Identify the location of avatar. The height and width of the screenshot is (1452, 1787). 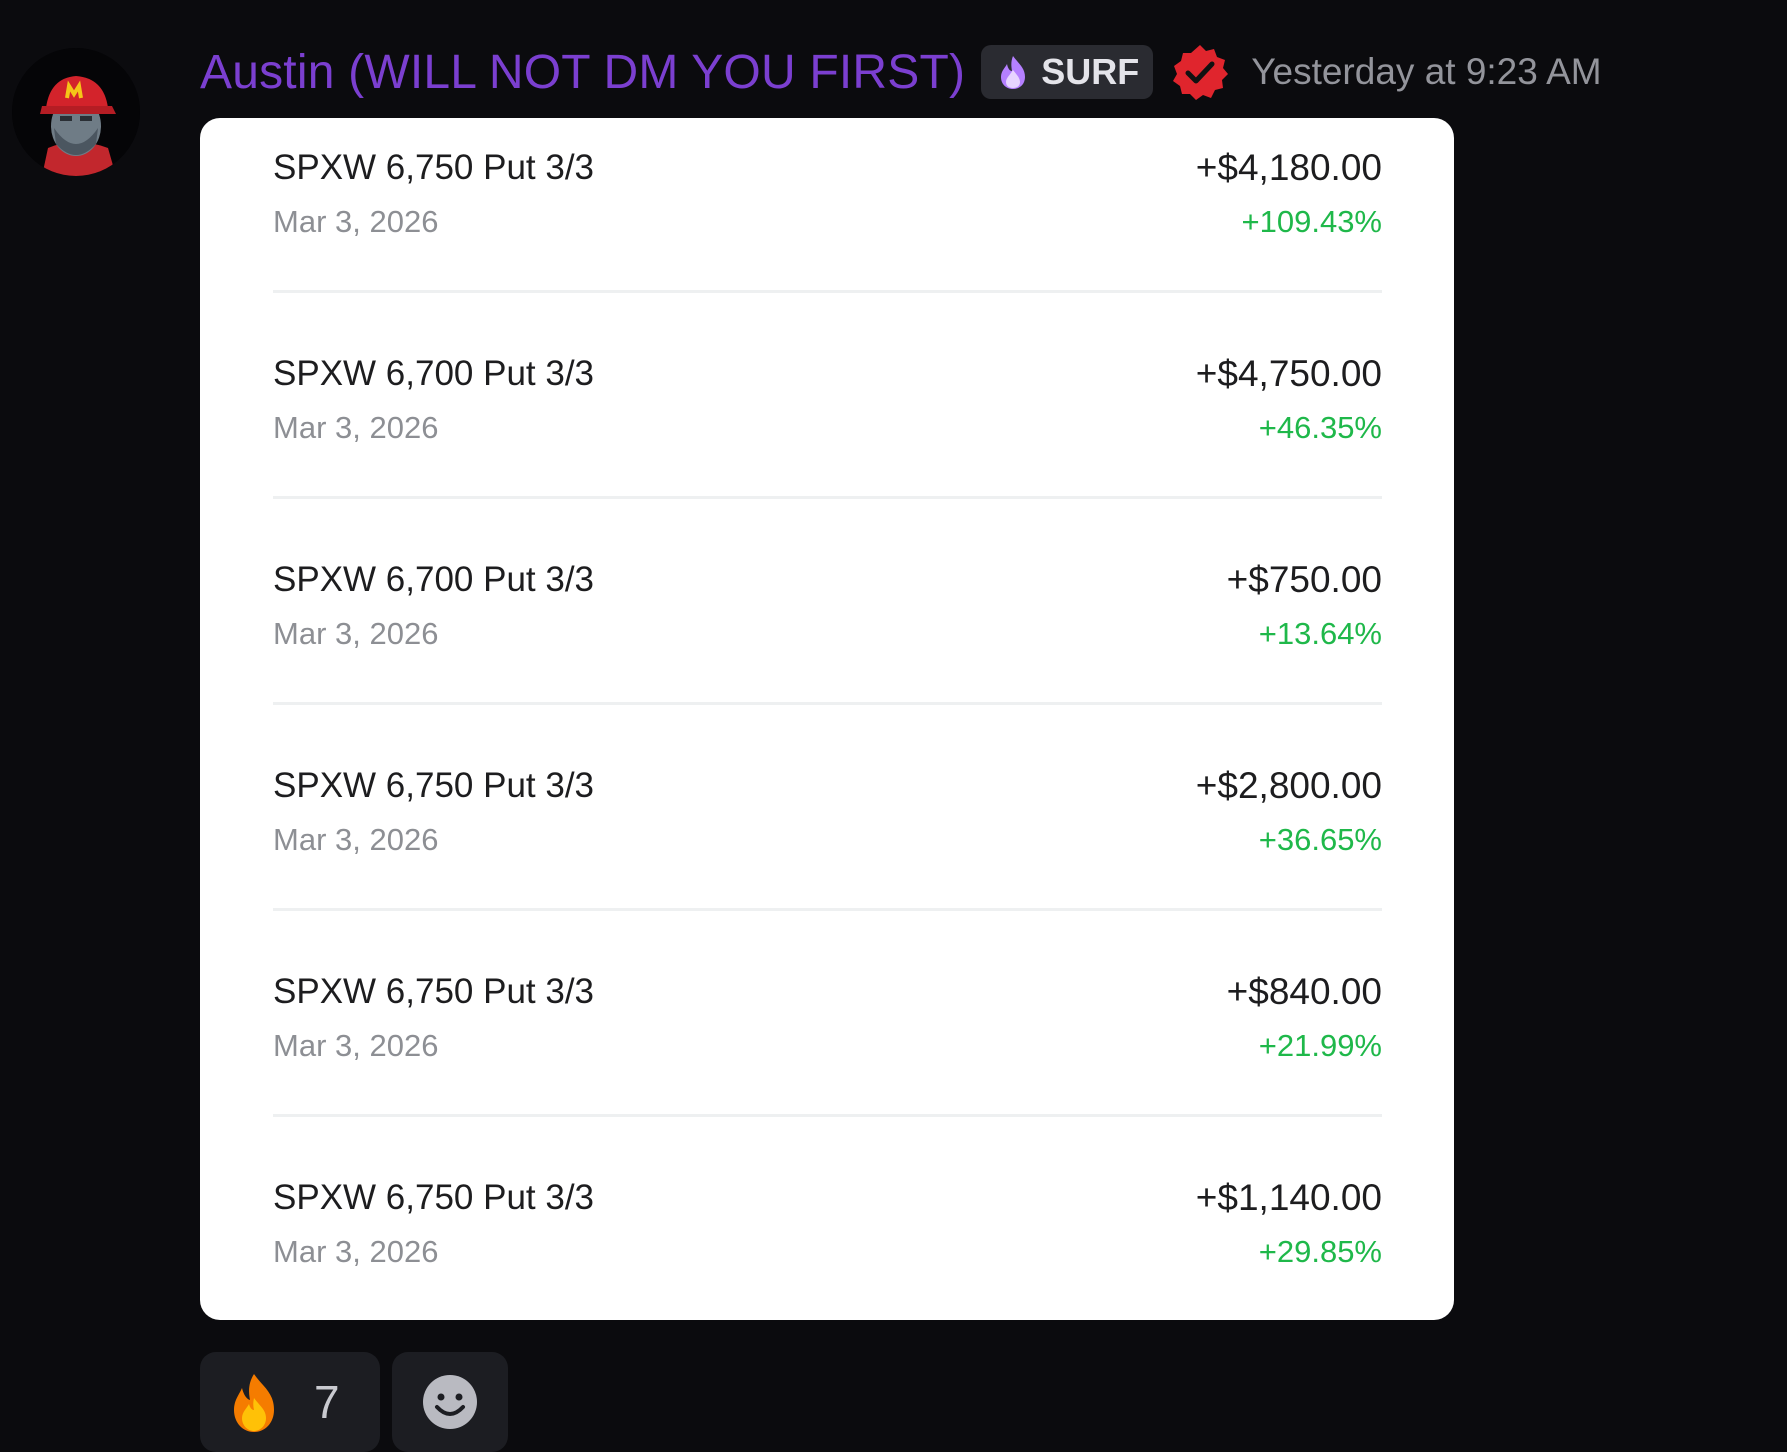
(76, 112).